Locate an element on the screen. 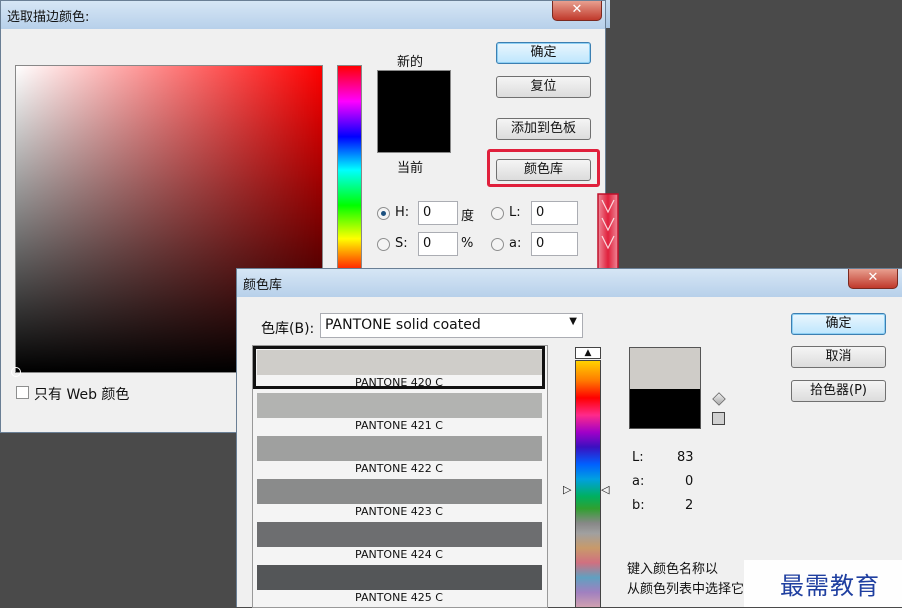 The width and height of the screenshot is (902, 608). swatch-name: PANTONE 425 C is located at coordinates (399, 597).